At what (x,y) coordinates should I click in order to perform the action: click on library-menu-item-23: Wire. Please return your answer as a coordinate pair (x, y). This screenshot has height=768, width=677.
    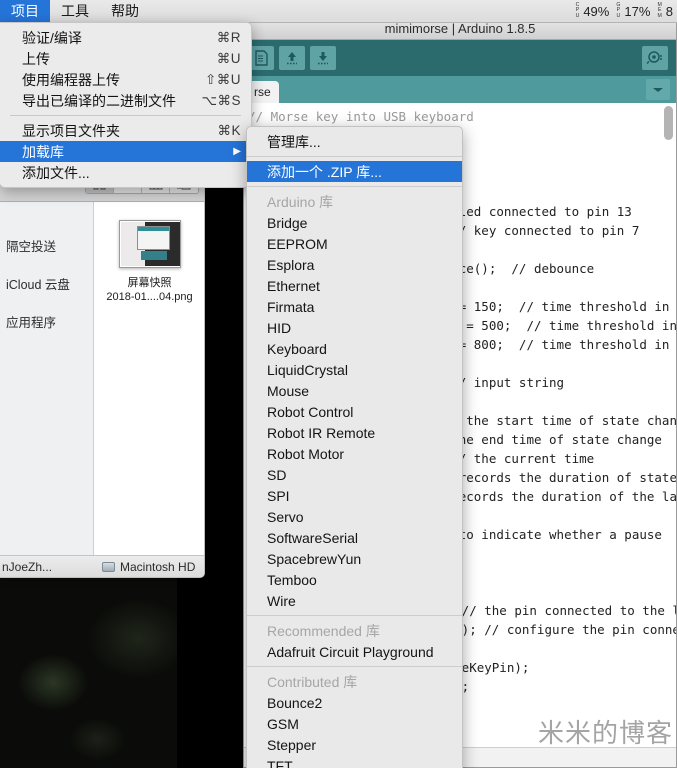
    Looking at the image, I should click on (354, 600).